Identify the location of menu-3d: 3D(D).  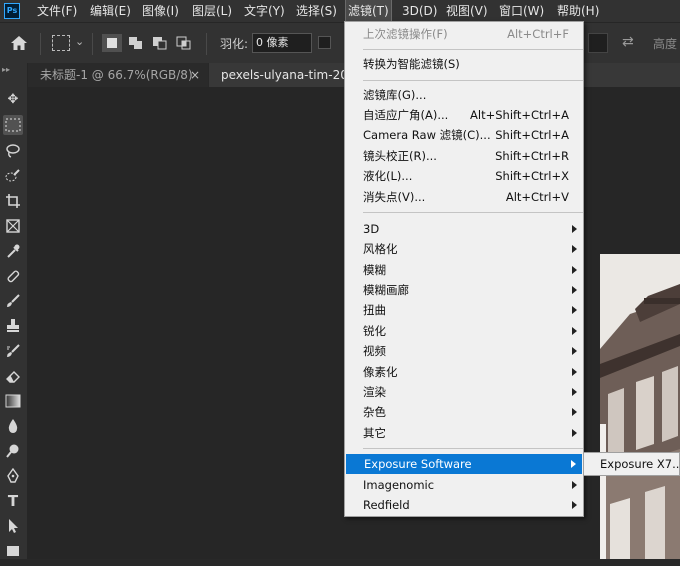
(419, 11).